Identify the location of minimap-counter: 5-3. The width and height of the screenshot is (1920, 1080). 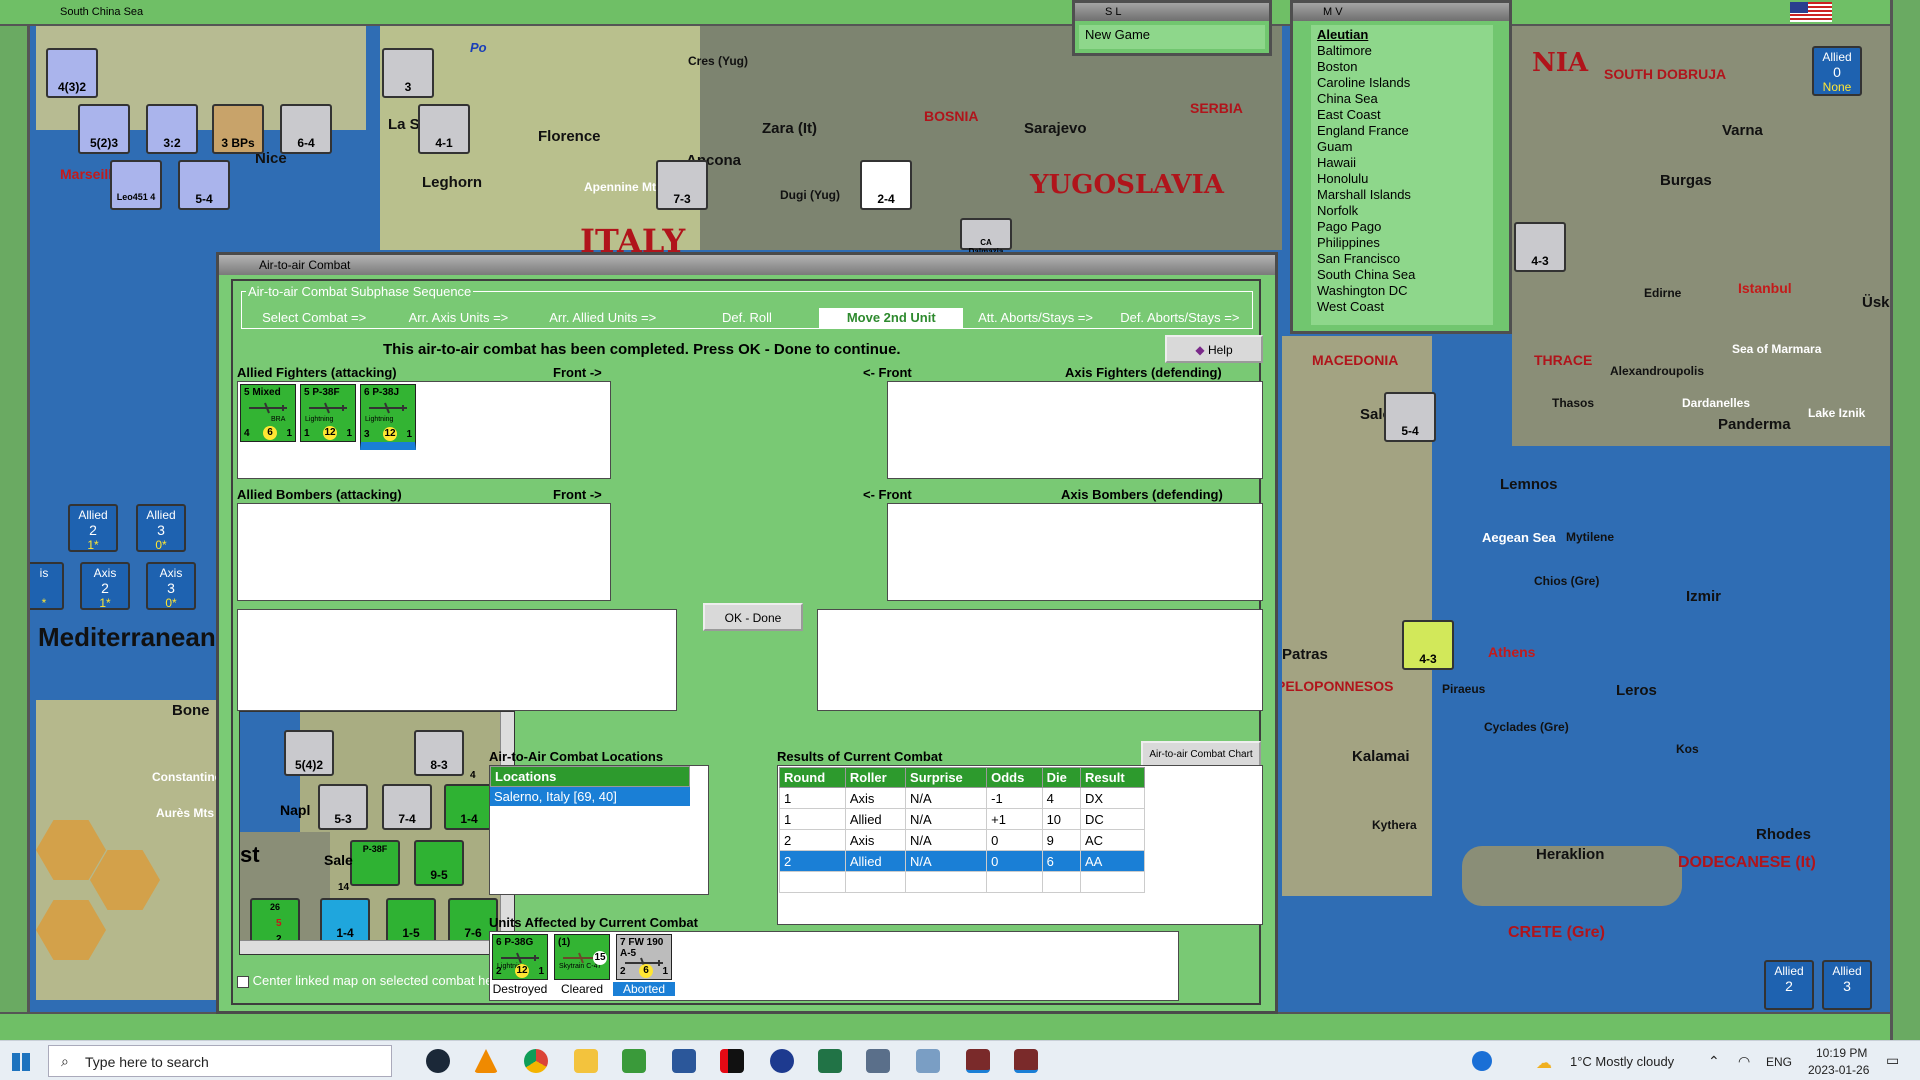
(343, 807).